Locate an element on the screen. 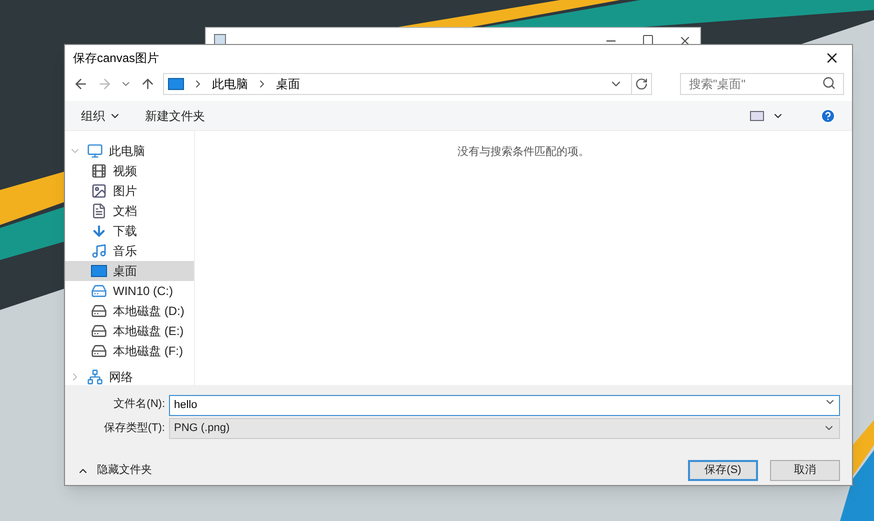  nav-item: 音乐 is located at coordinates (129, 251).